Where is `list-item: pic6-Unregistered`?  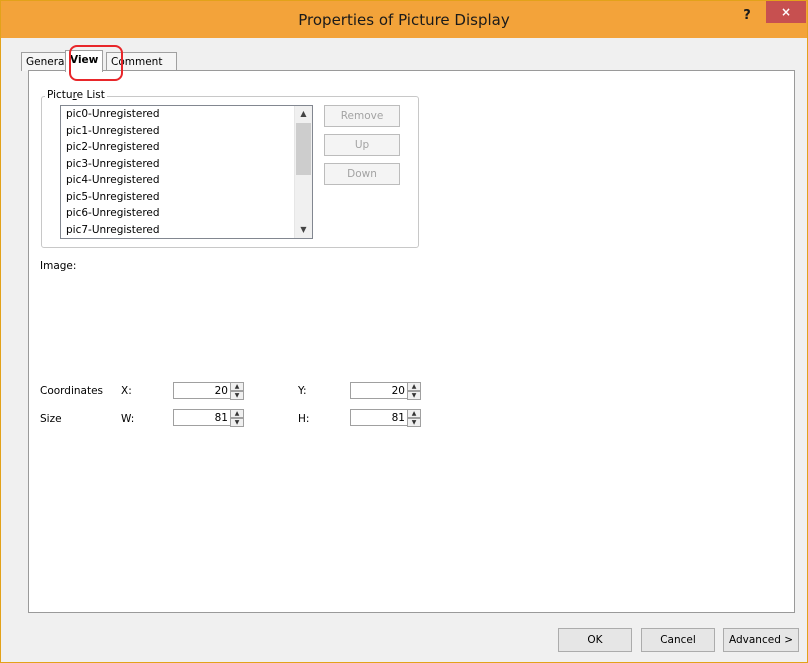
list-item: pic6-Unregistered is located at coordinates (186, 213).